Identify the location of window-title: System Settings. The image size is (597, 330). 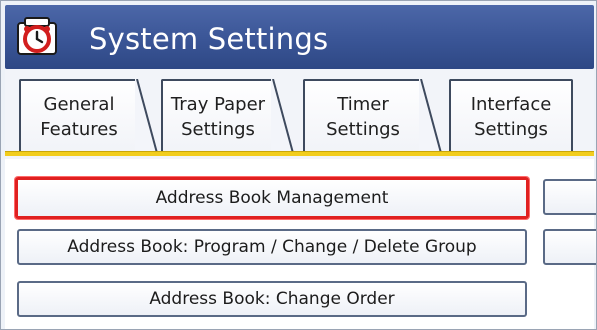
(209, 39).